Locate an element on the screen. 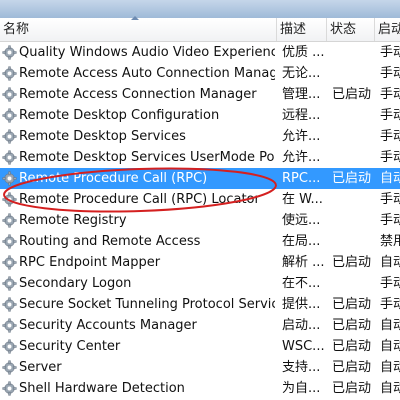 Image resolution: width=400 pixels, height=400 pixels. column-header-description: 描述 is located at coordinates (302, 29).